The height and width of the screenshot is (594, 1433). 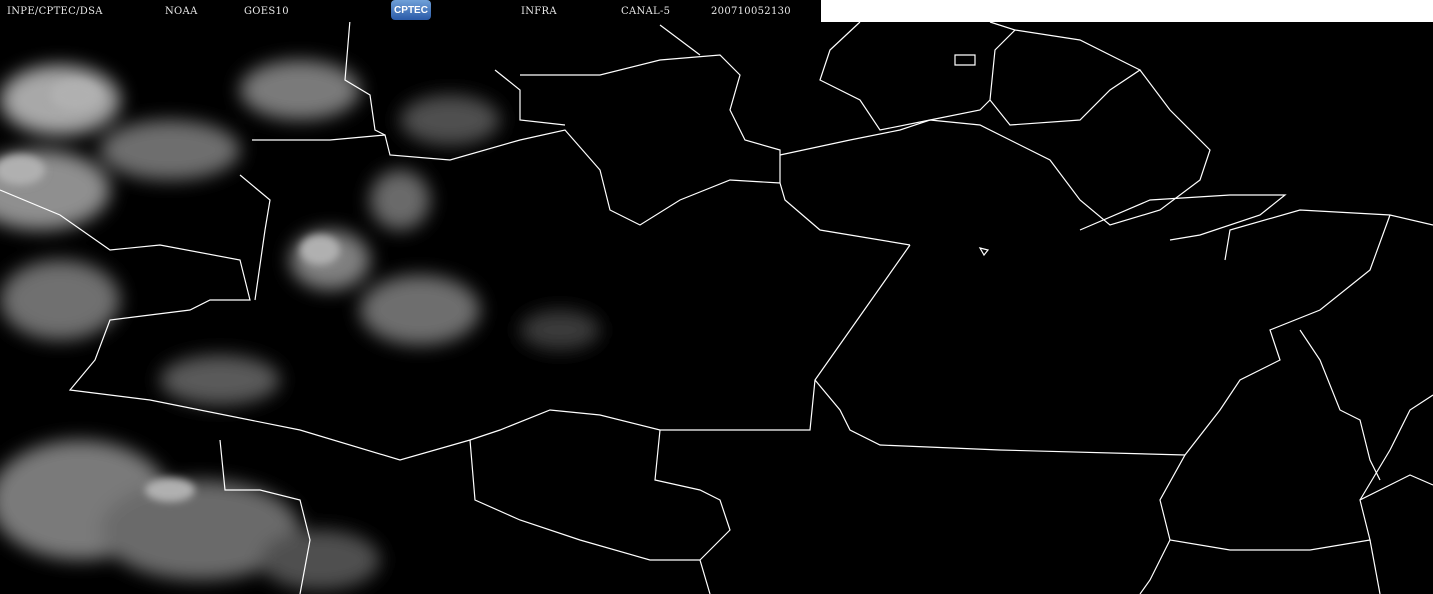 I want to click on agency-label: NOAA, so click(x=181, y=11).